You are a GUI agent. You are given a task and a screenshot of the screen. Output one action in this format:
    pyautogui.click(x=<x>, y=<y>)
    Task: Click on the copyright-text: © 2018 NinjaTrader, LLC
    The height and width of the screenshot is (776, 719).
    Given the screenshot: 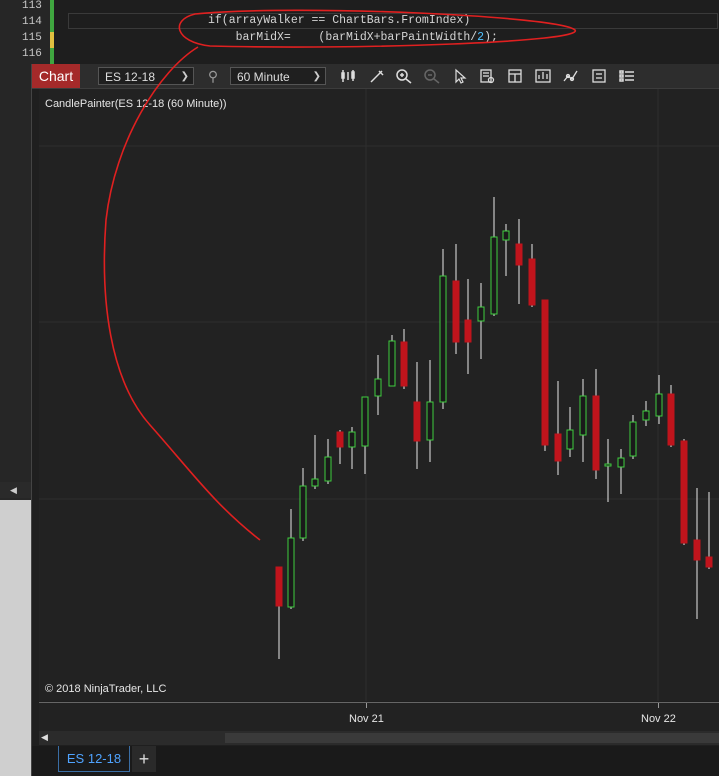 What is the action you would take?
    pyautogui.click(x=106, y=689)
    